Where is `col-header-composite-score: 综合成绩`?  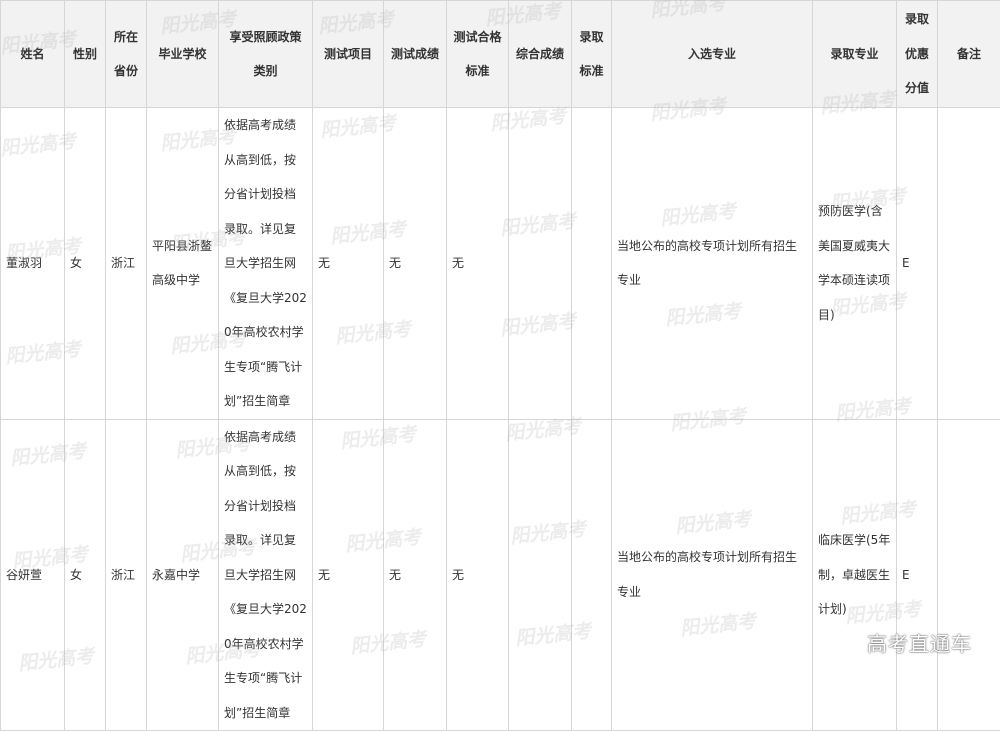 col-header-composite-score: 综合成绩 is located at coordinates (540, 54).